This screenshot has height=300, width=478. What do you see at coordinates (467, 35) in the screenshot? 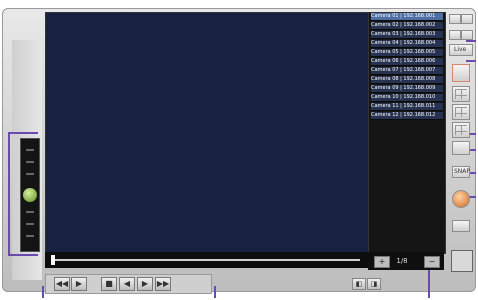
I see `fullscreen-icon` at bounding box center [467, 35].